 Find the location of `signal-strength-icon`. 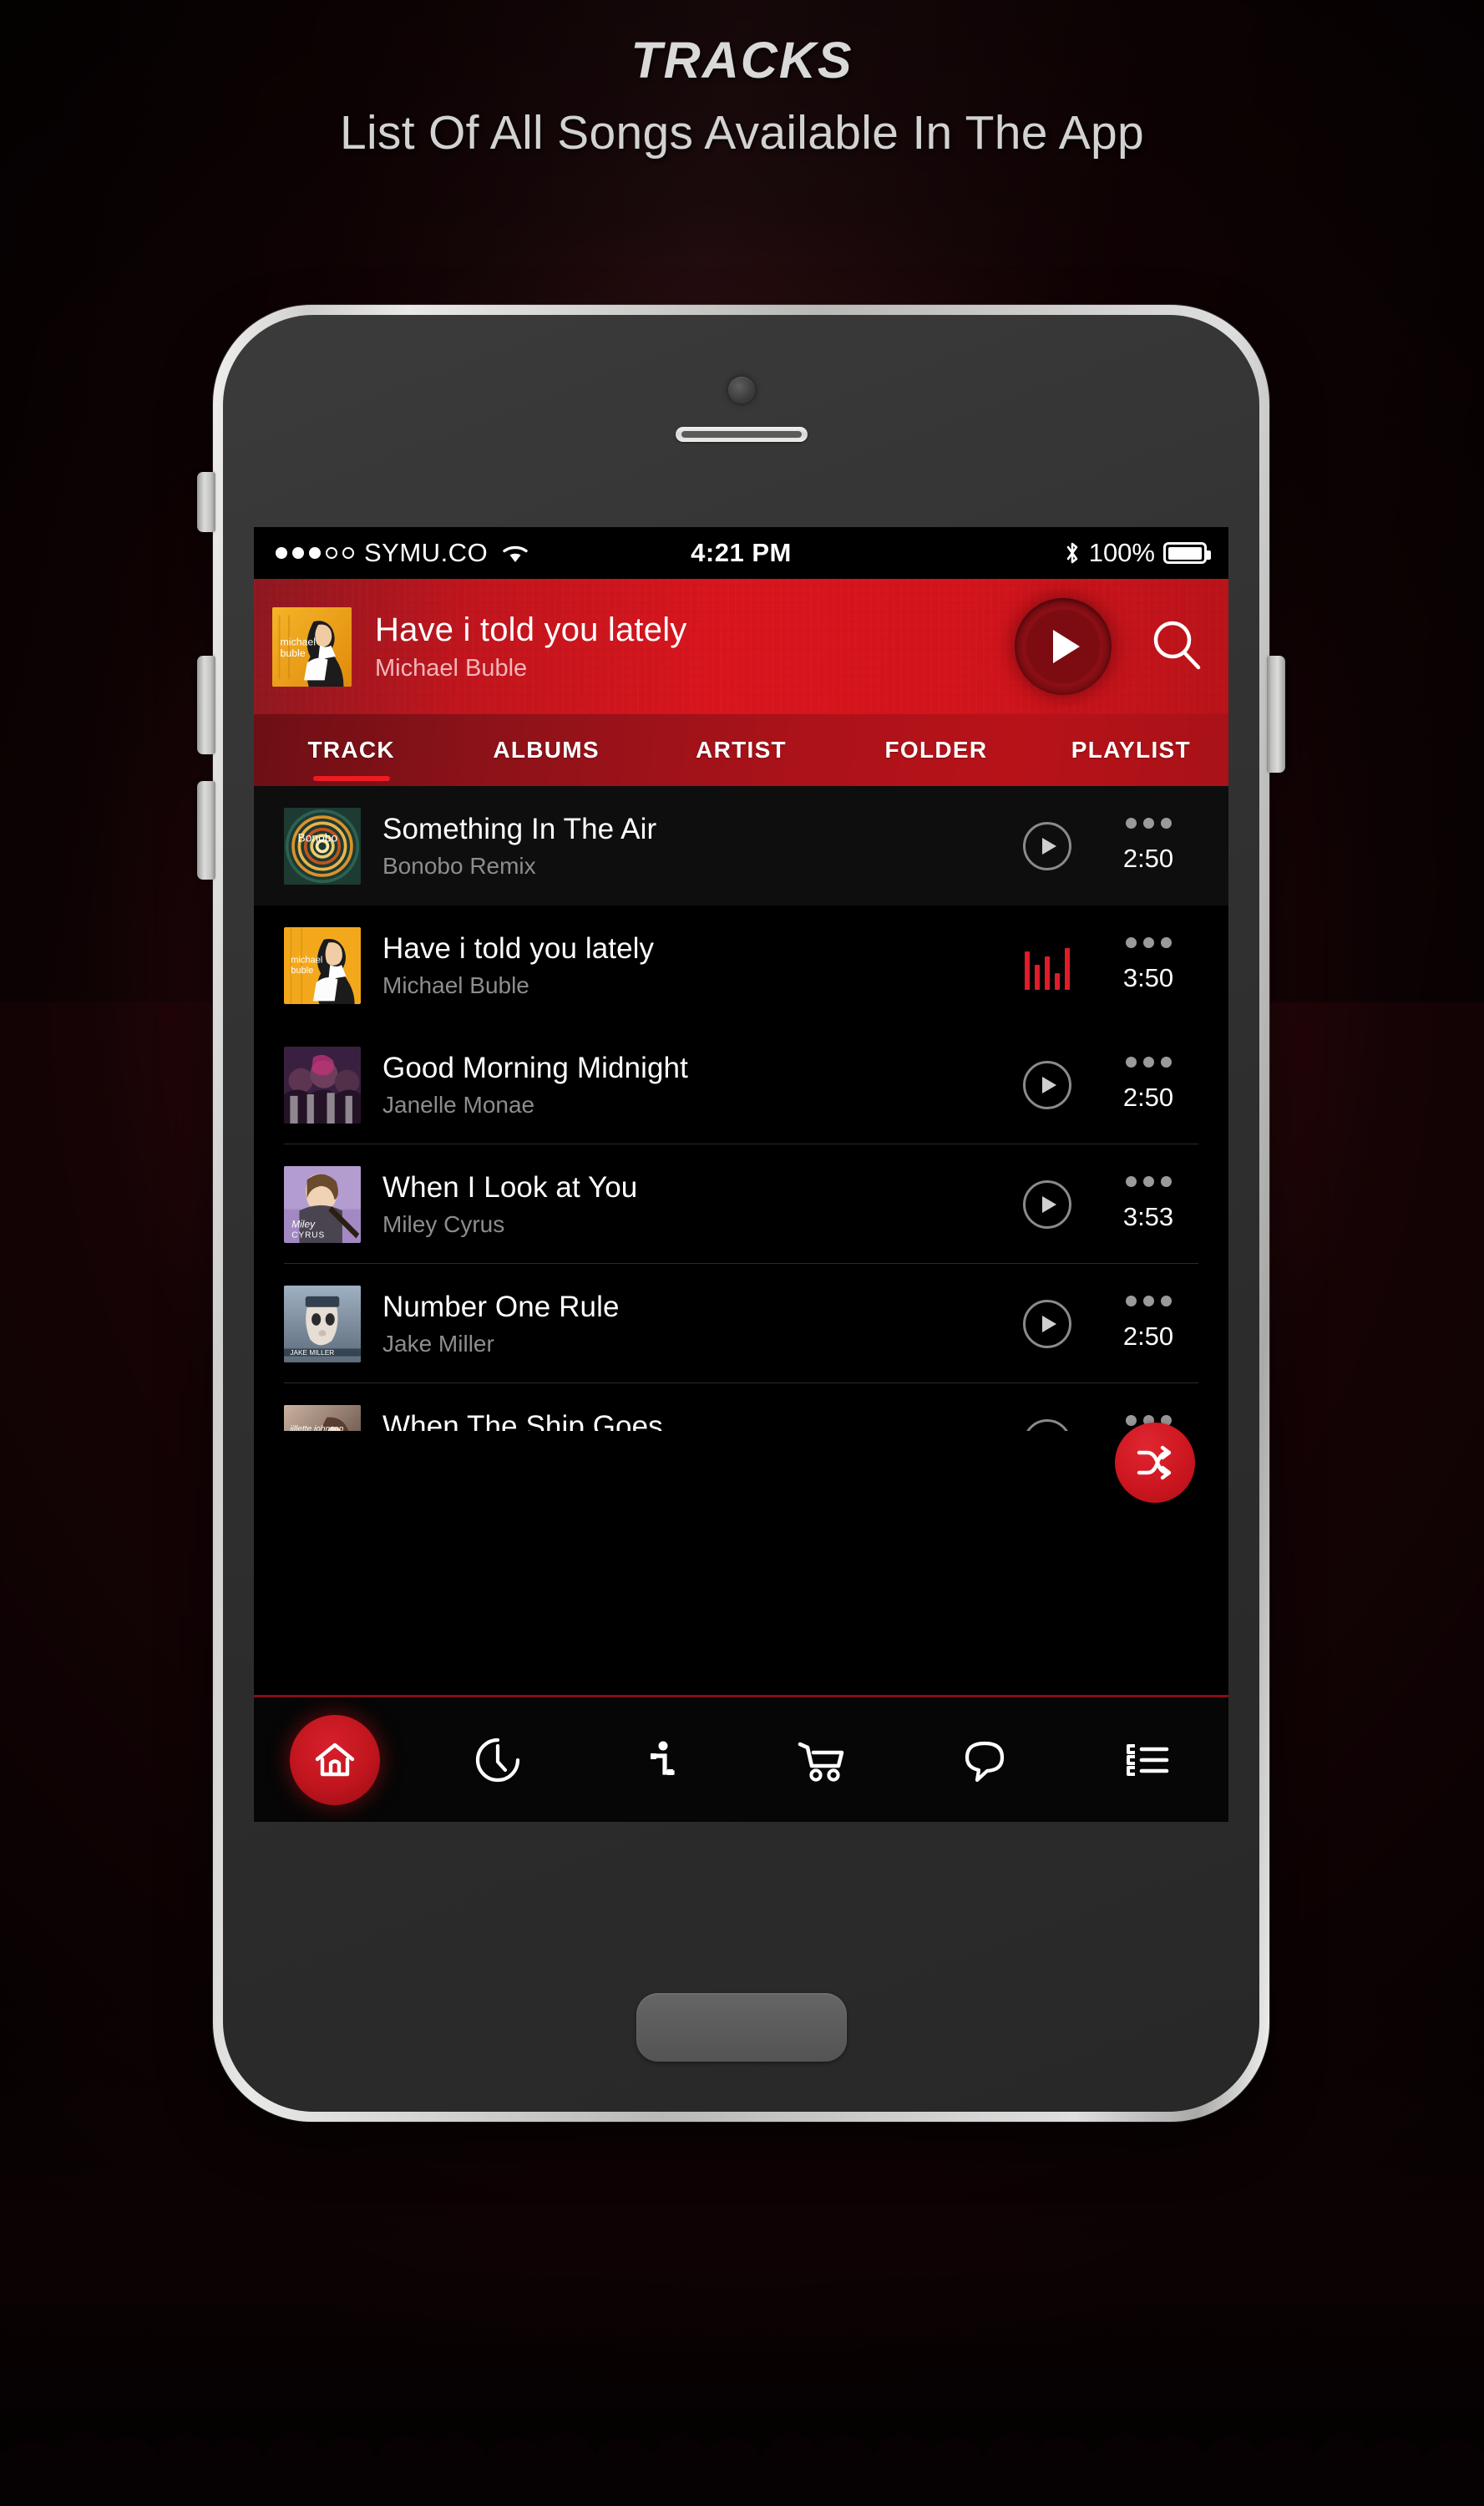

signal-strength-icon is located at coordinates (315, 553).